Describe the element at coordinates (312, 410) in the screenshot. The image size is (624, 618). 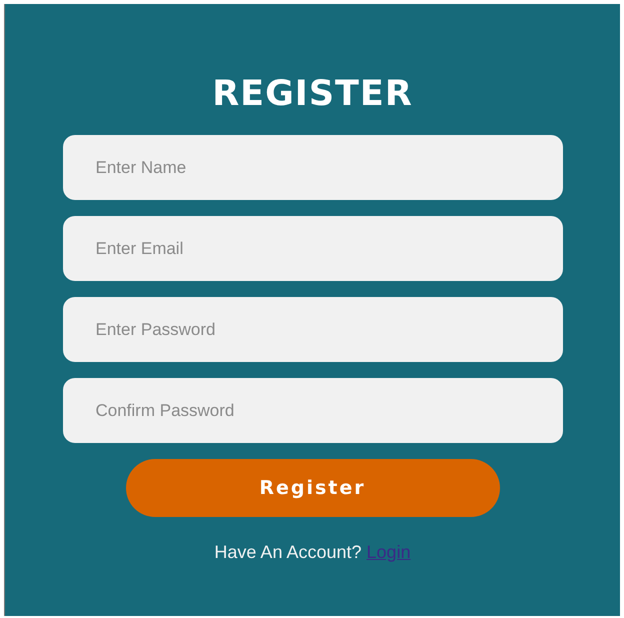
I see `input-field: Confirm Password` at that location.